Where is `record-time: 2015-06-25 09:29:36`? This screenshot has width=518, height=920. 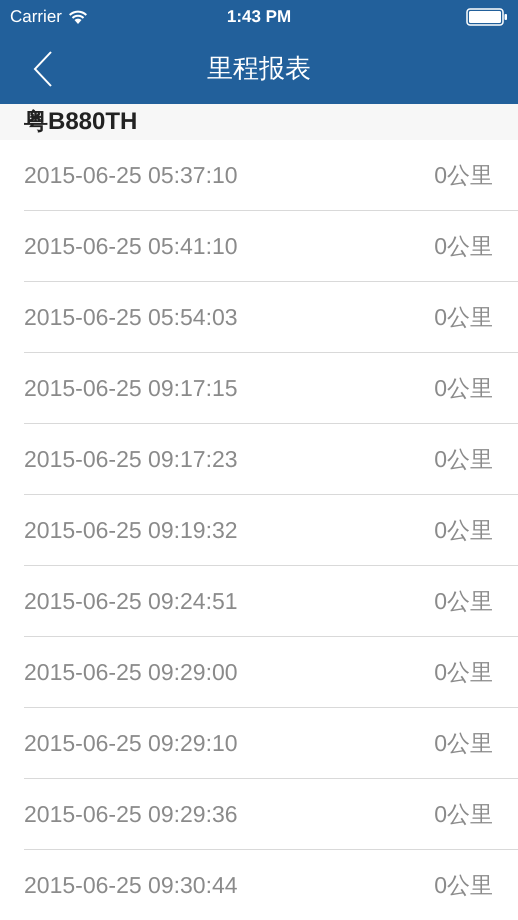
record-time: 2015-06-25 09:29:36 is located at coordinates (131, 815).